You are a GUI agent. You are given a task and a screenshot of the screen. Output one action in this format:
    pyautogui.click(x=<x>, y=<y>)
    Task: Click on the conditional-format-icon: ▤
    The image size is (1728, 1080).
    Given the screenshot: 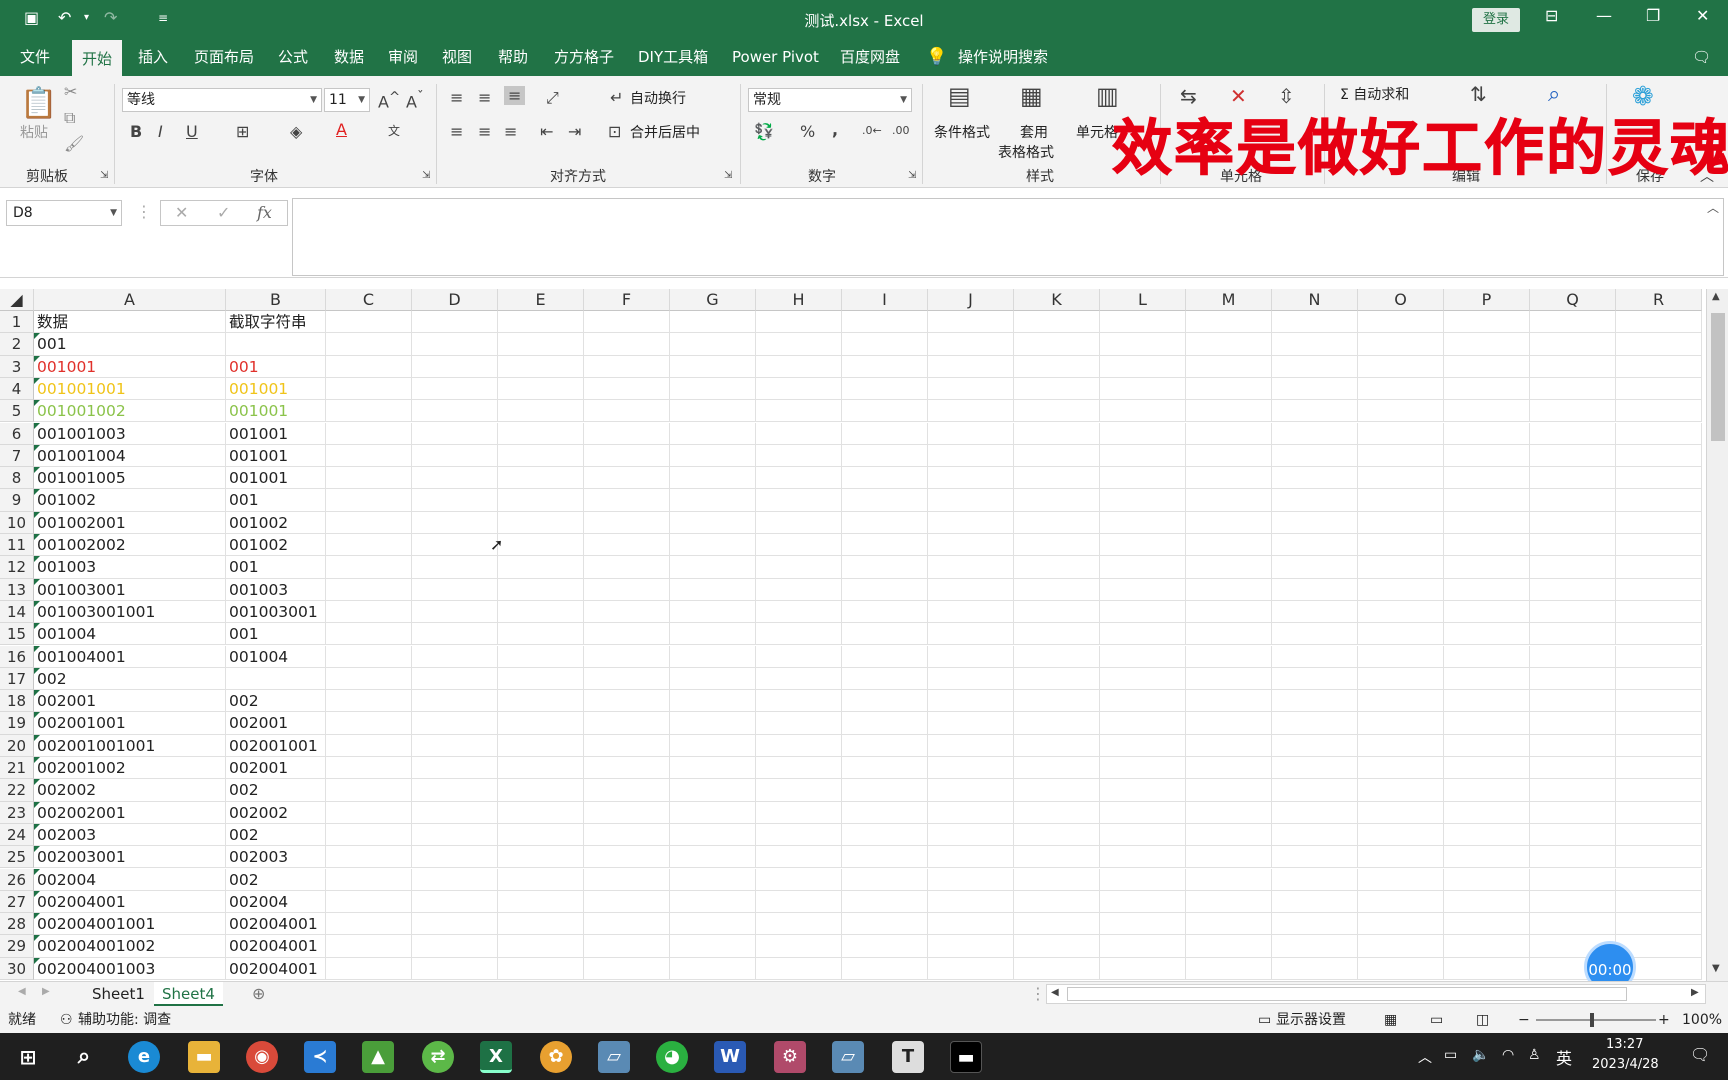 What is the action you would take?
    pyautogui.click(x=959, y=96)
    